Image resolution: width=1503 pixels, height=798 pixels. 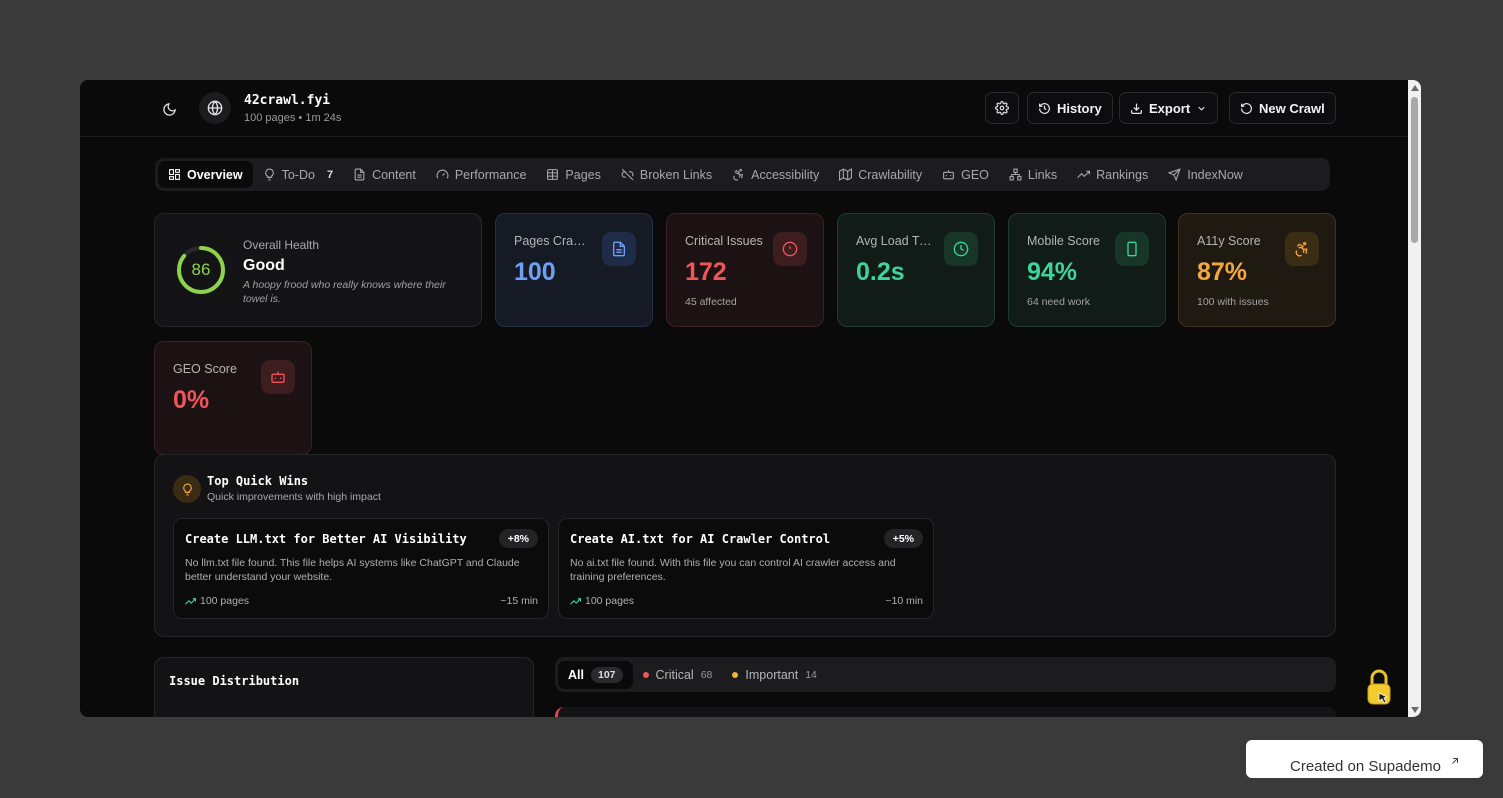 I want to click on tab-label: Overview, so click(x=215, y=174).